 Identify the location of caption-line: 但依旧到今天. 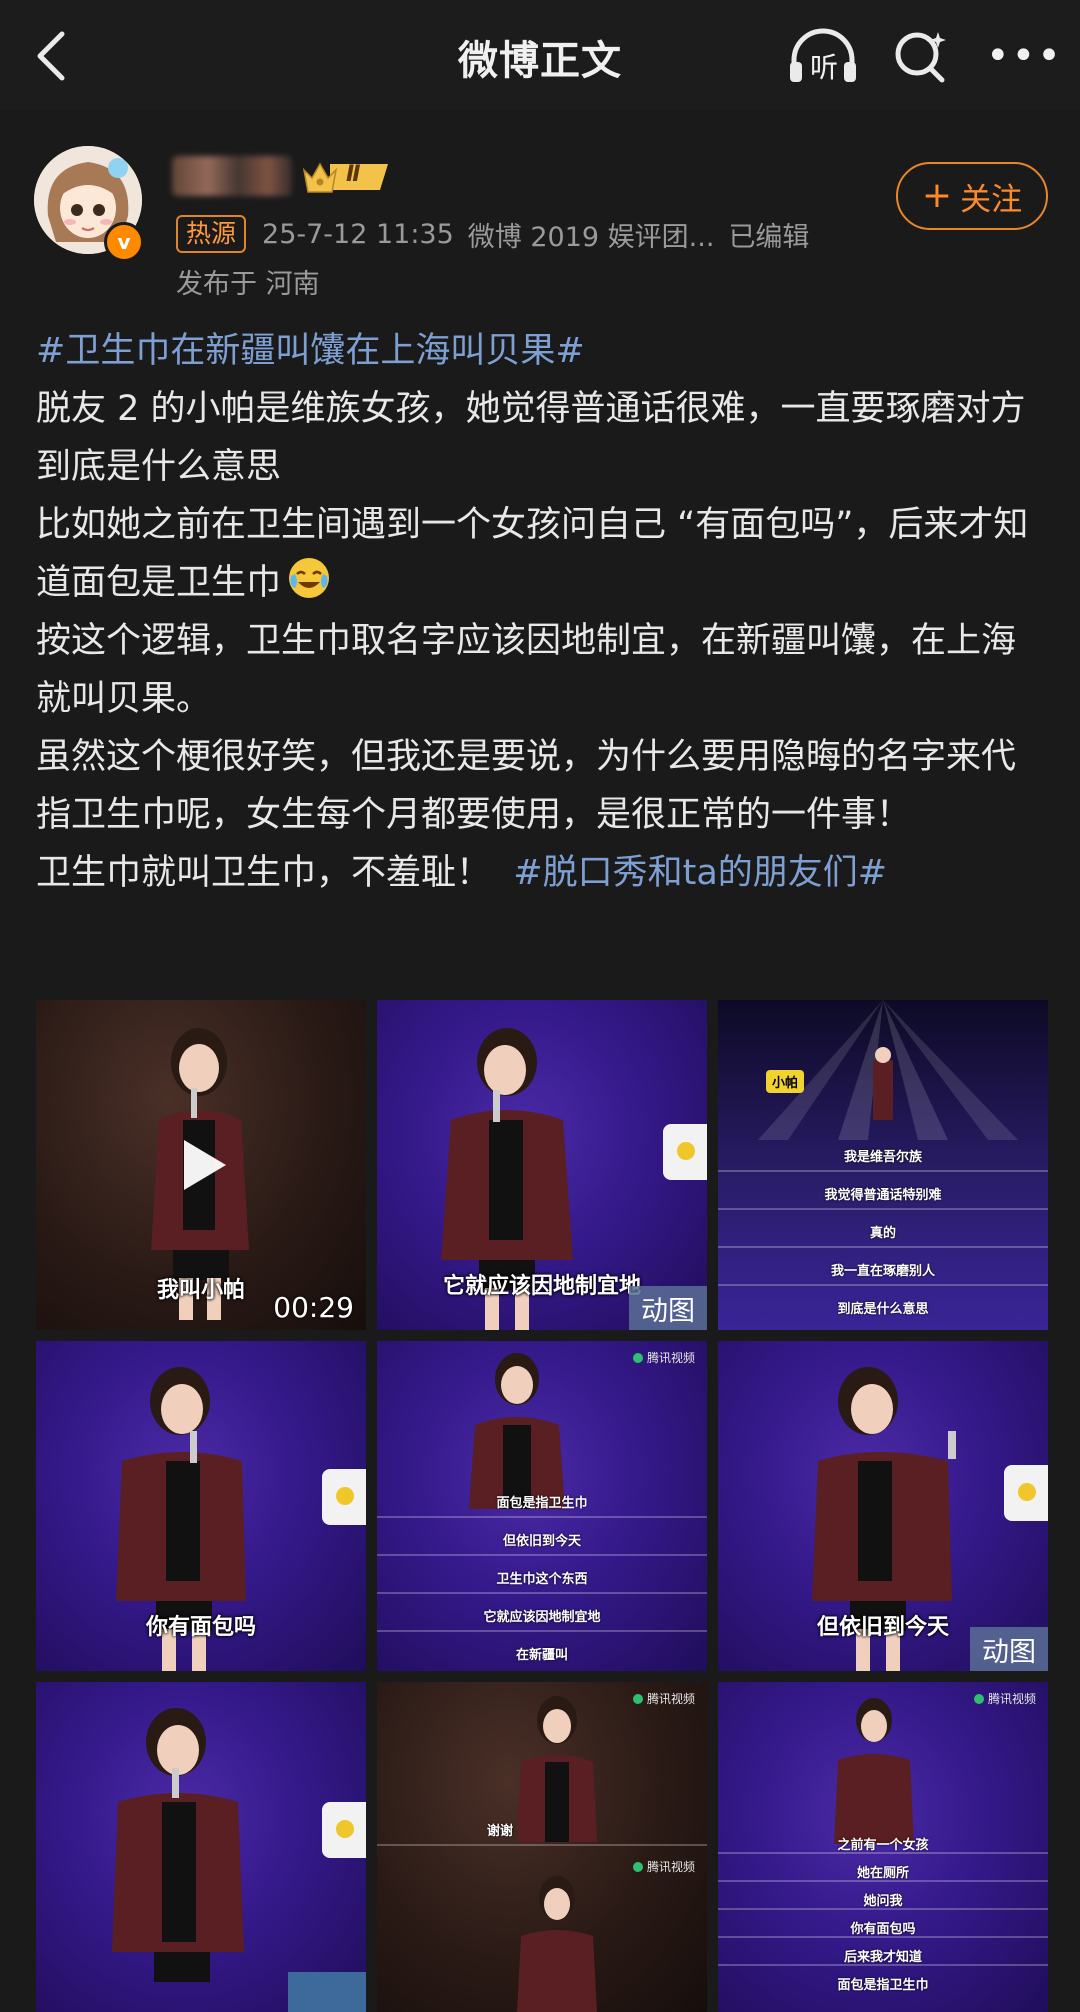
(541, 1541).